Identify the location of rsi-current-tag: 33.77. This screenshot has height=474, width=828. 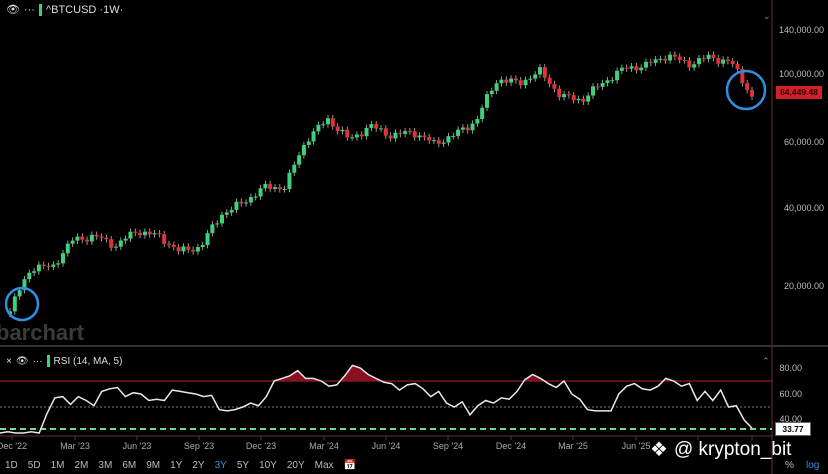
(793, 429).